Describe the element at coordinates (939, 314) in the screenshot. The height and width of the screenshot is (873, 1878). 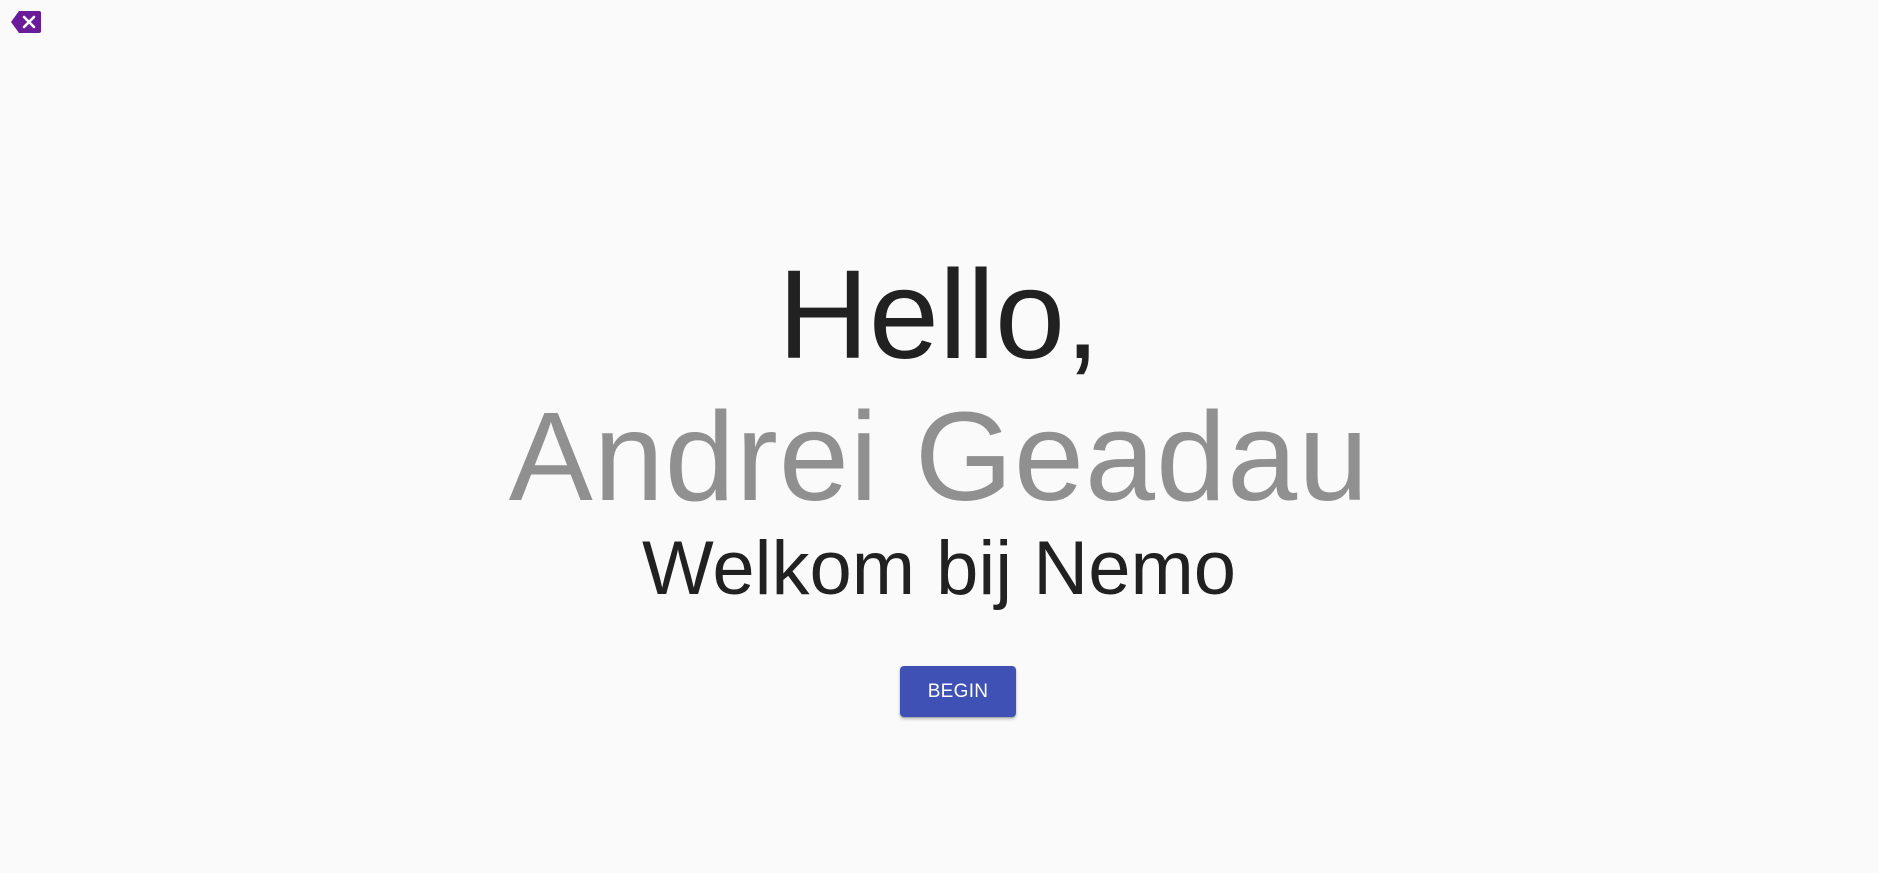
I see `hello-heading: Hello,` at that location.